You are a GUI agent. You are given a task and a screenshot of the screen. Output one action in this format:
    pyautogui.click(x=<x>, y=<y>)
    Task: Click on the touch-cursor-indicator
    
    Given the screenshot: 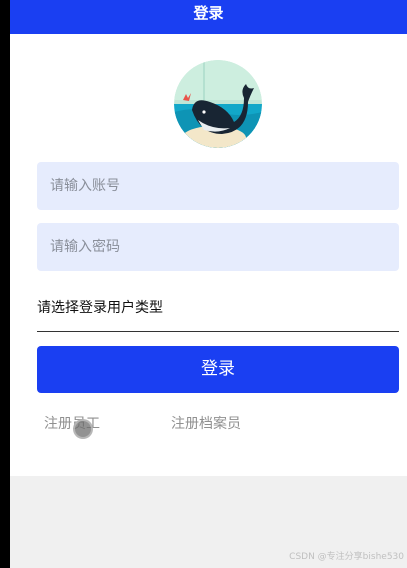 What is the action you would take?
    pyautogui.click(x=83, y=429)
    